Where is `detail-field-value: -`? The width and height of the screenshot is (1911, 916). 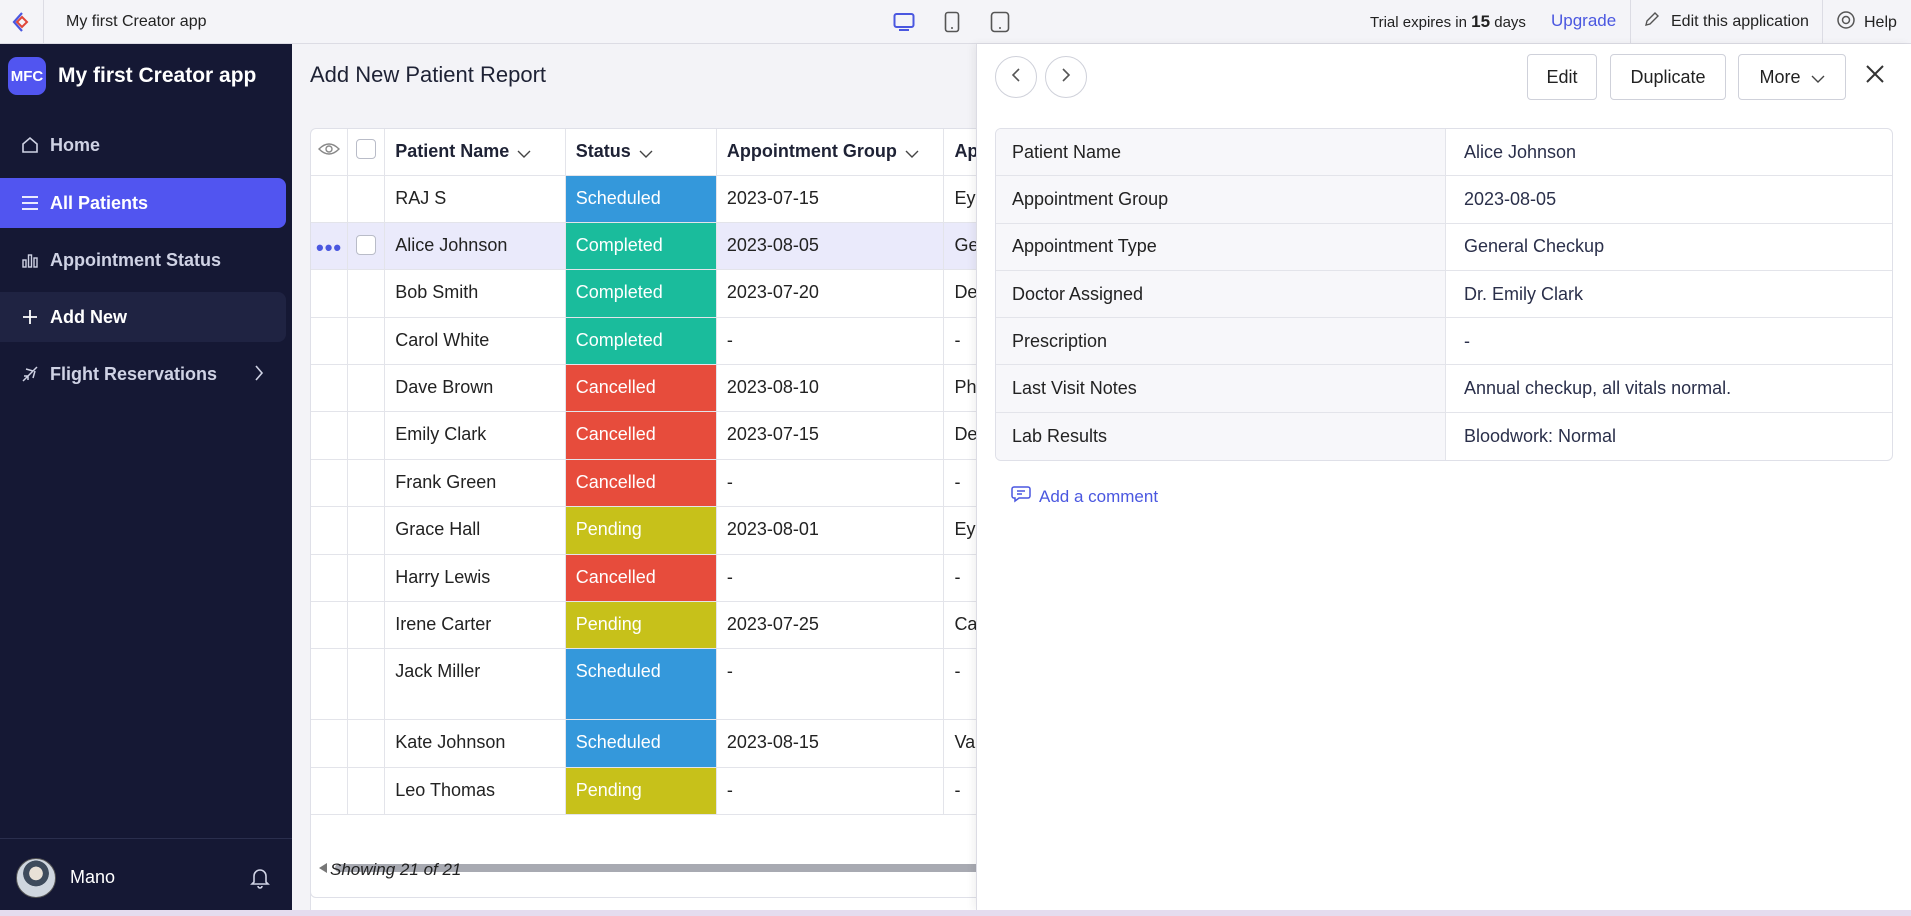
detail-field-value: - is located at coordinates (1458, 341).